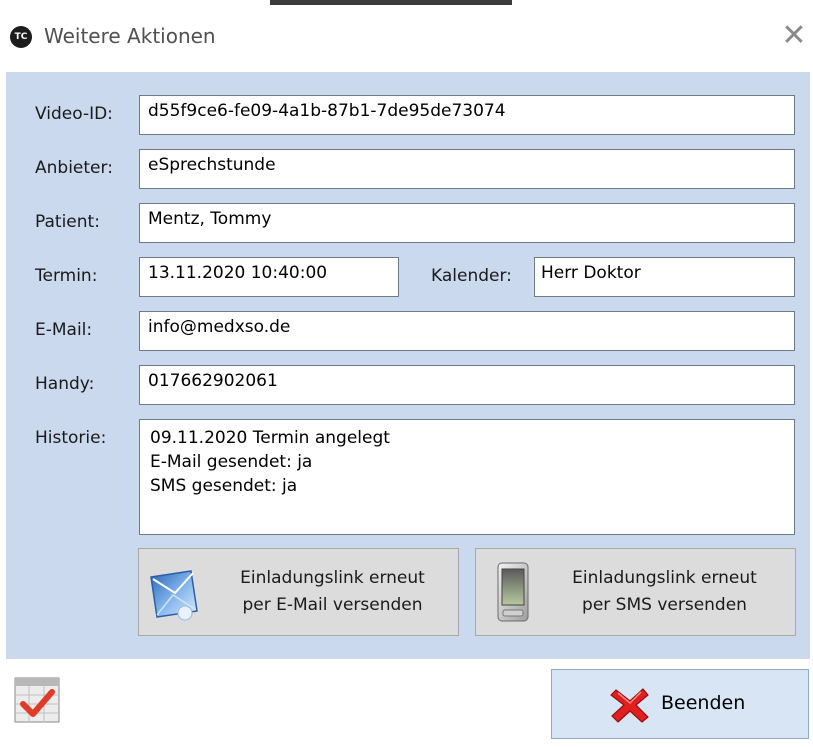  What do you see at coordinates (467, 169) in the screenshot?
I see `anbieter-field: eSprechstunde` at bounding box center [467, 169].